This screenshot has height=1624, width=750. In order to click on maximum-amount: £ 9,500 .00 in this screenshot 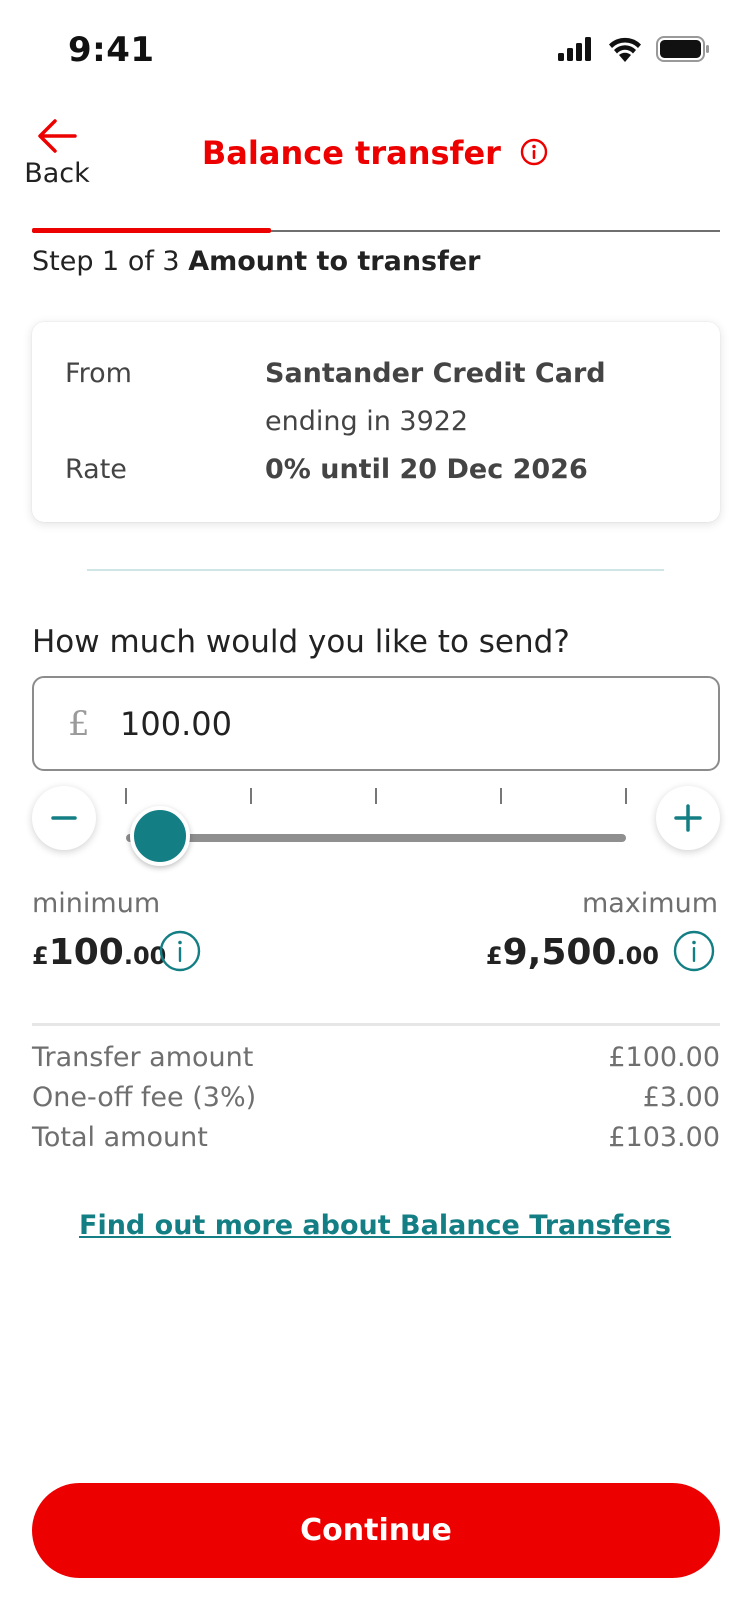, I will do `click(572, 952)`.